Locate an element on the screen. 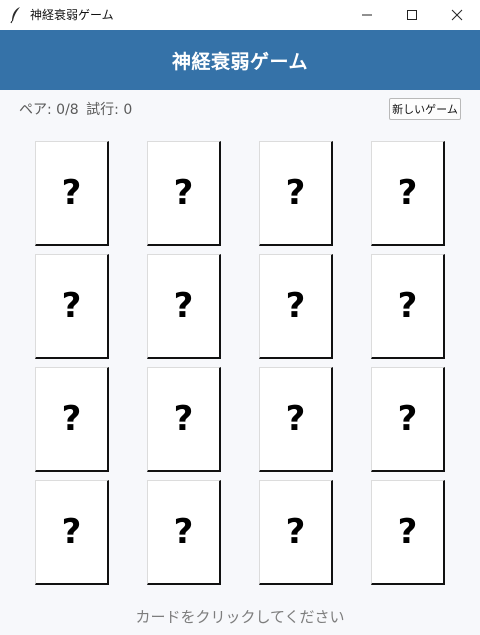 The image size is (480, 635). close-icon is located at coordinates (457, 15).